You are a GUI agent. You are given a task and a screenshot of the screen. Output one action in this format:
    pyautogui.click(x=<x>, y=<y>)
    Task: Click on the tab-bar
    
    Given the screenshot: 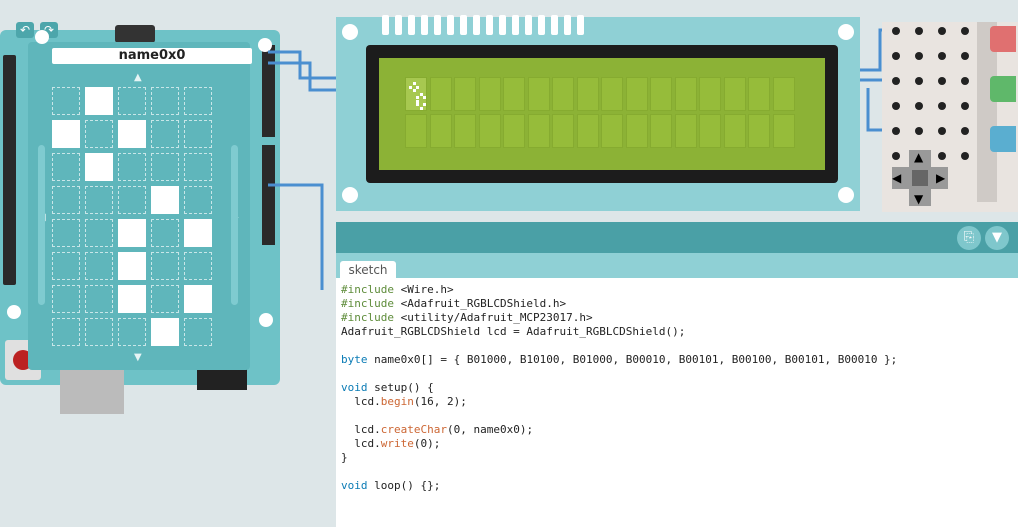 What is the action you would take?
    pyautogui.click(x=677, y=265)
    